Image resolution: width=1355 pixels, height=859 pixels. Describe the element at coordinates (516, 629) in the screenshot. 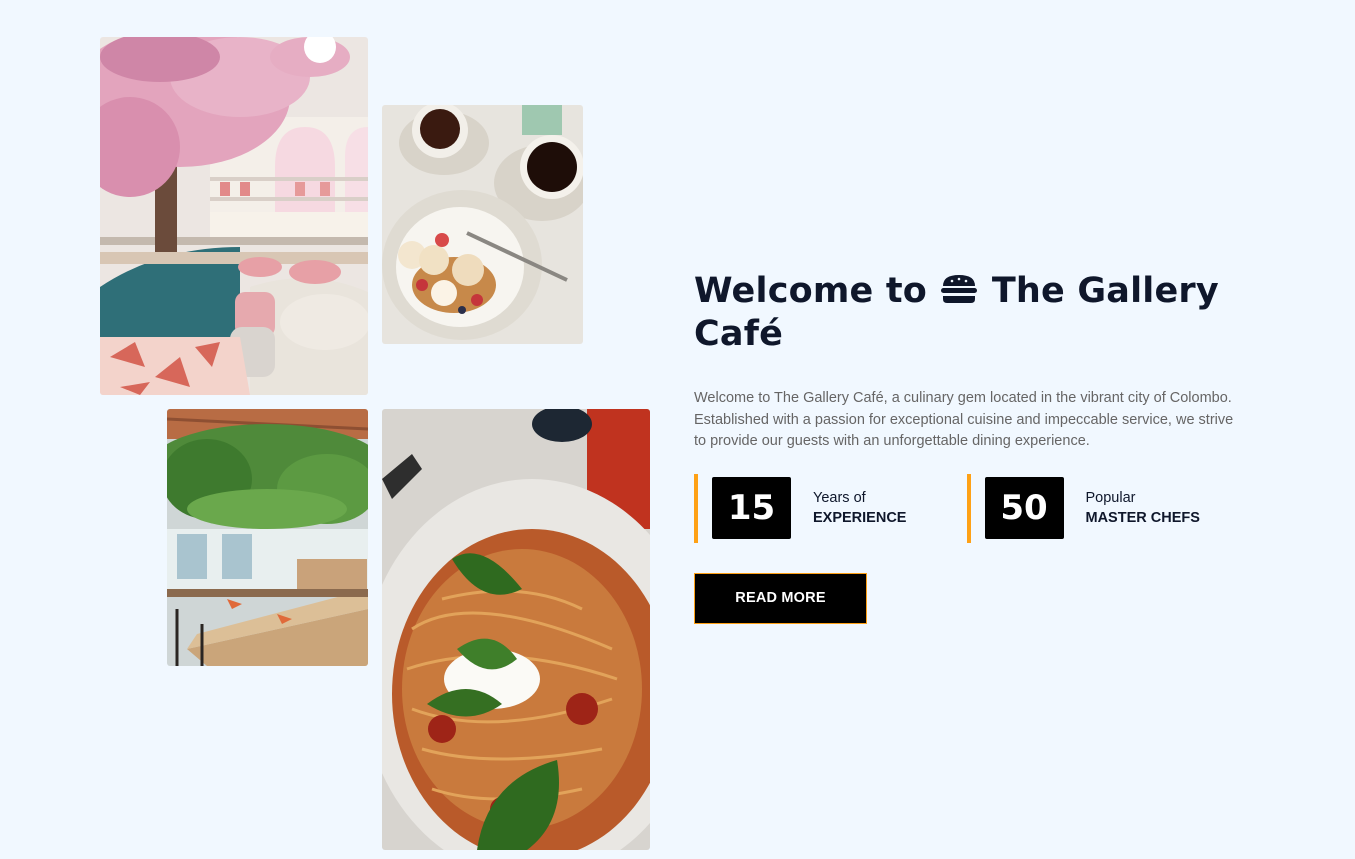

I see `pasta-dish-image` at that location.